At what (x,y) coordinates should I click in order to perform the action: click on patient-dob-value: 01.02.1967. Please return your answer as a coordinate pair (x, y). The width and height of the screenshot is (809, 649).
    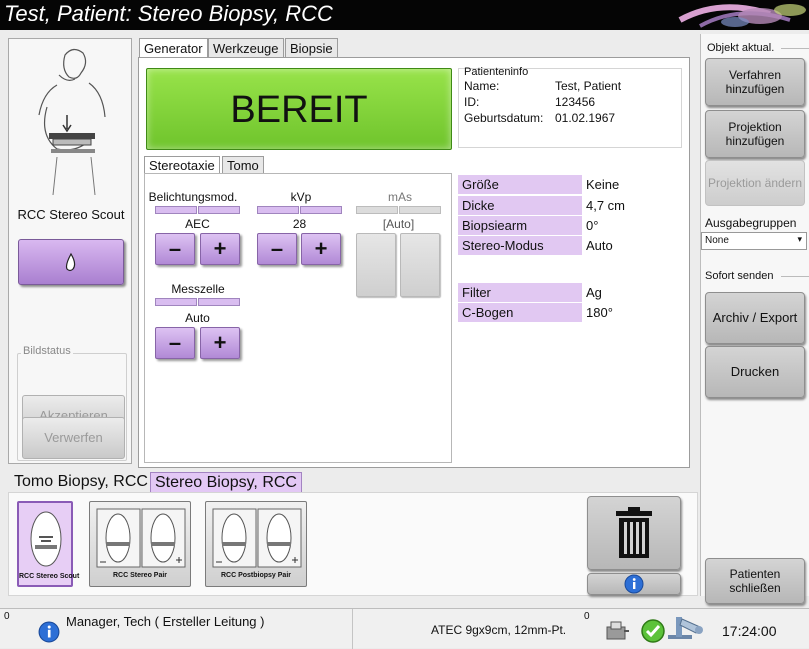
    Looking at the image, I should click on (585, 118).